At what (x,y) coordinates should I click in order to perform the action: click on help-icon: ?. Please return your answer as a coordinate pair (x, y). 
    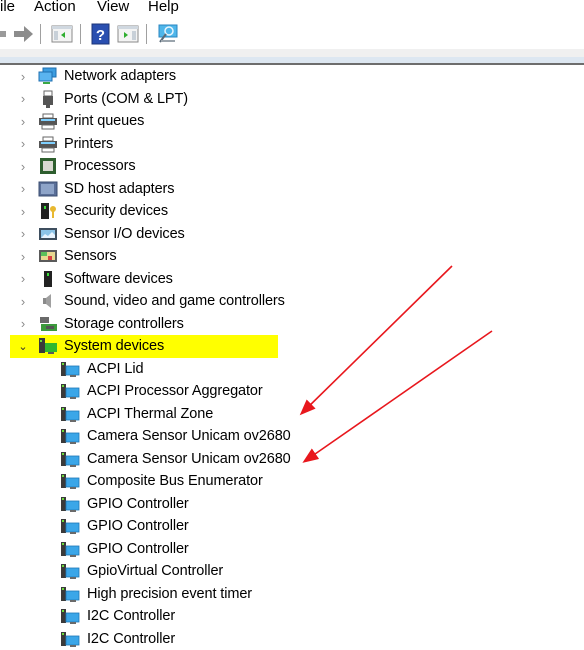
    Looking at the image, I should click on (100, 34).